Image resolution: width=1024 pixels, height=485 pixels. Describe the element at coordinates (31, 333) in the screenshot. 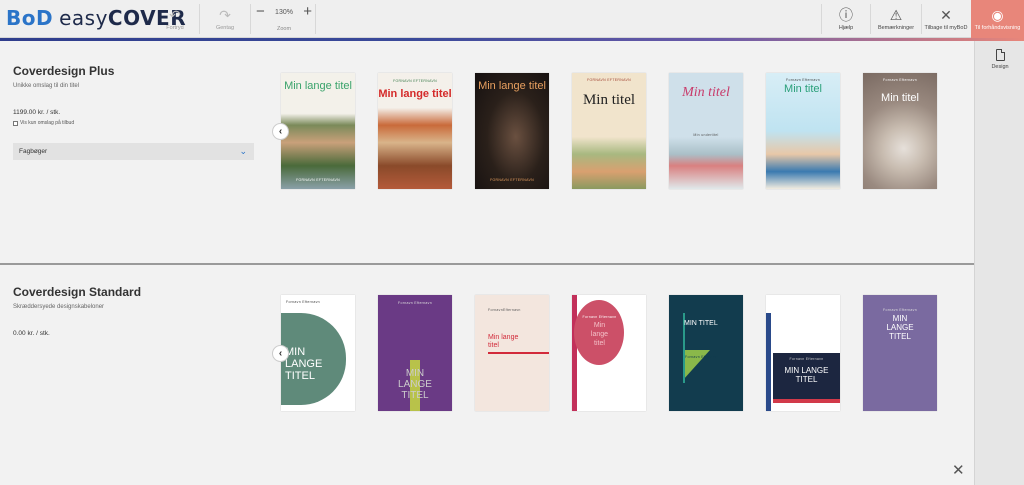

I see `standard-price: 0.00 kr. / stk.` at that location.